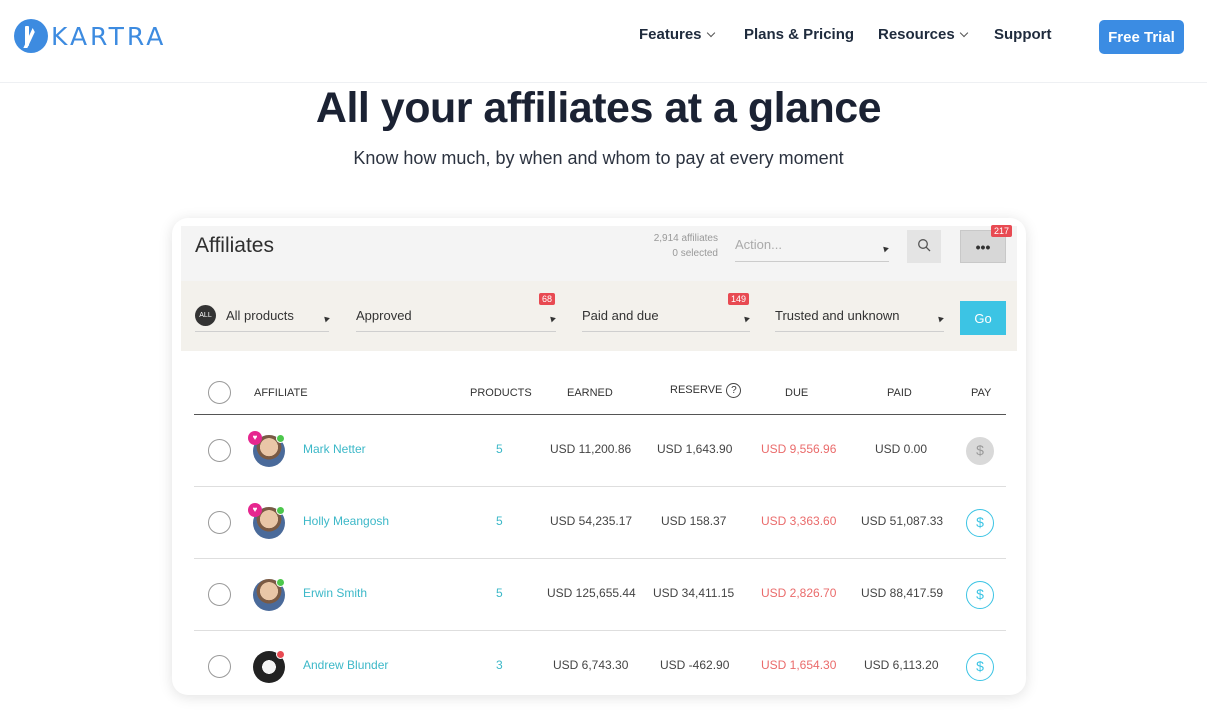  What do you see at coordinates (547, 299) in the screenshot?
I see `status-badge: 68` at bounding box center [547, 299].